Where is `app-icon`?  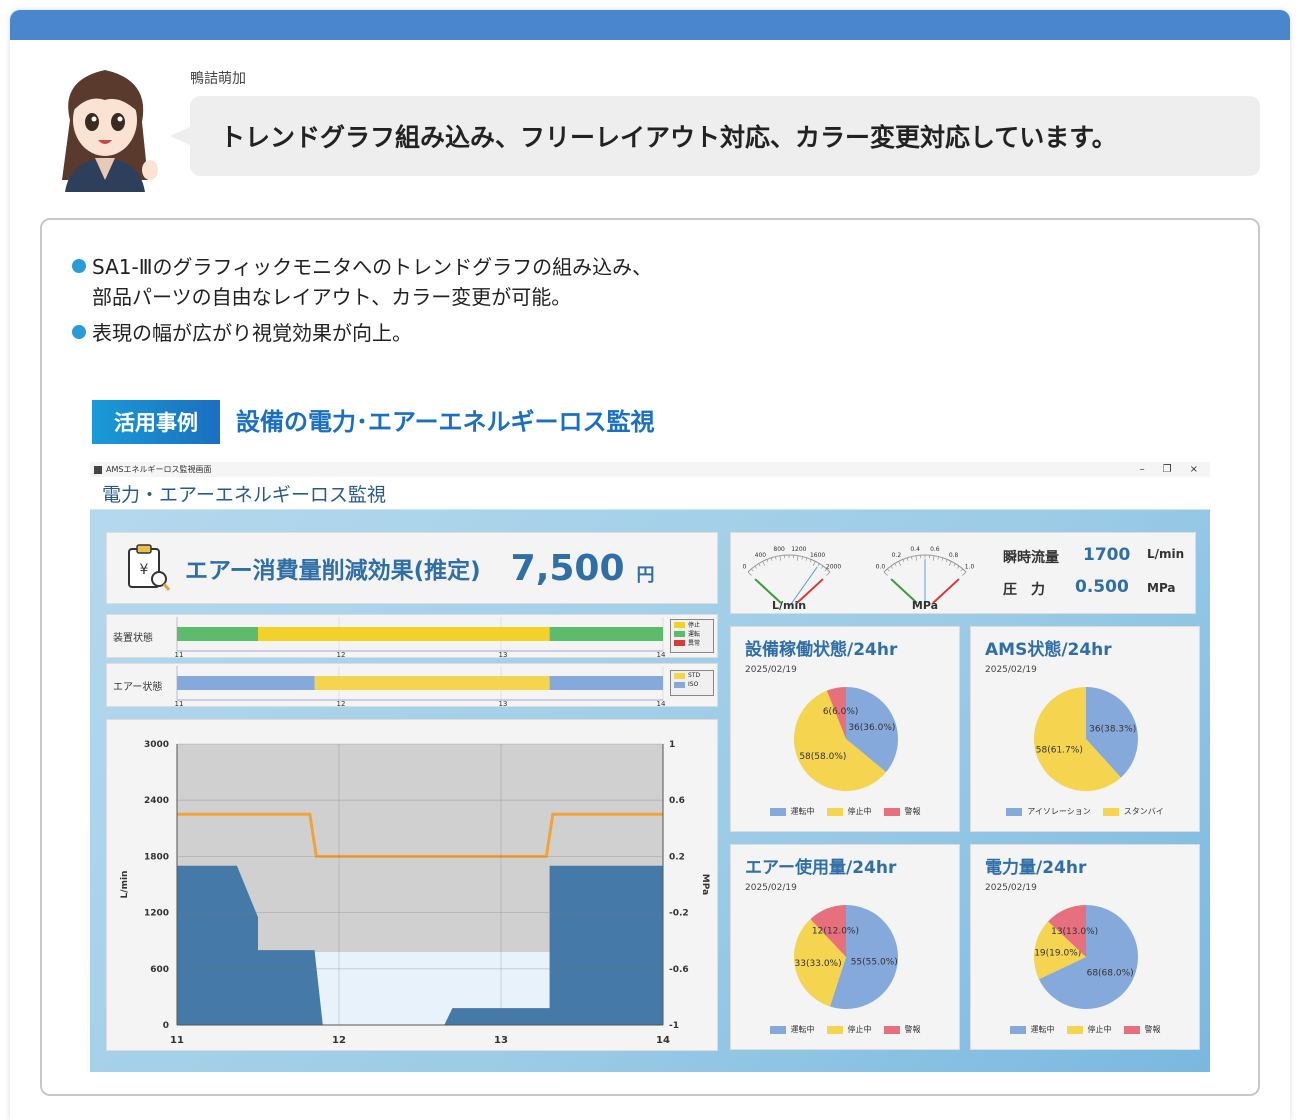 app-icon is located at coordinates (98, 469).